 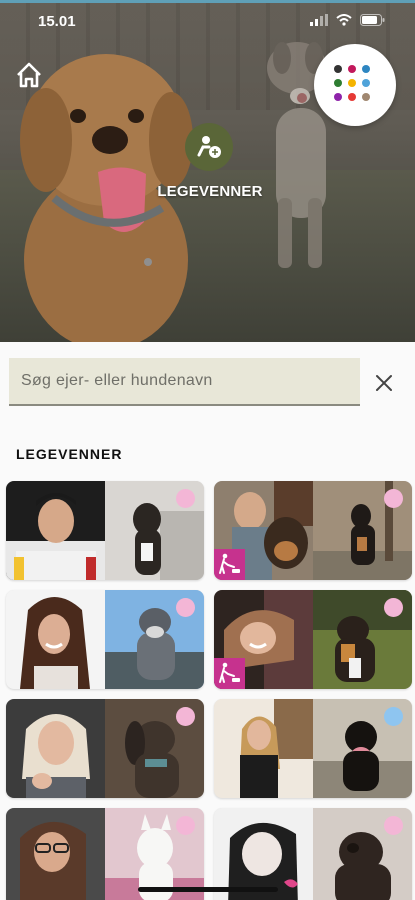 What do you see at coordinates (210, 191) in the screenshot?
I see `playmates-label: LEGEVENNER` at bounding box center [210, 191].